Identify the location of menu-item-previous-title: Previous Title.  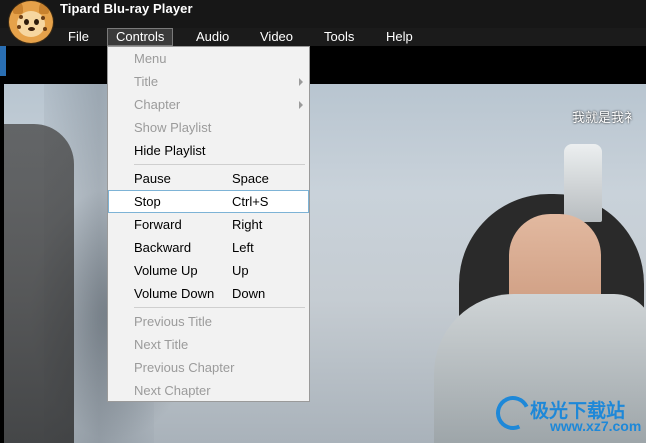
(208, 321).